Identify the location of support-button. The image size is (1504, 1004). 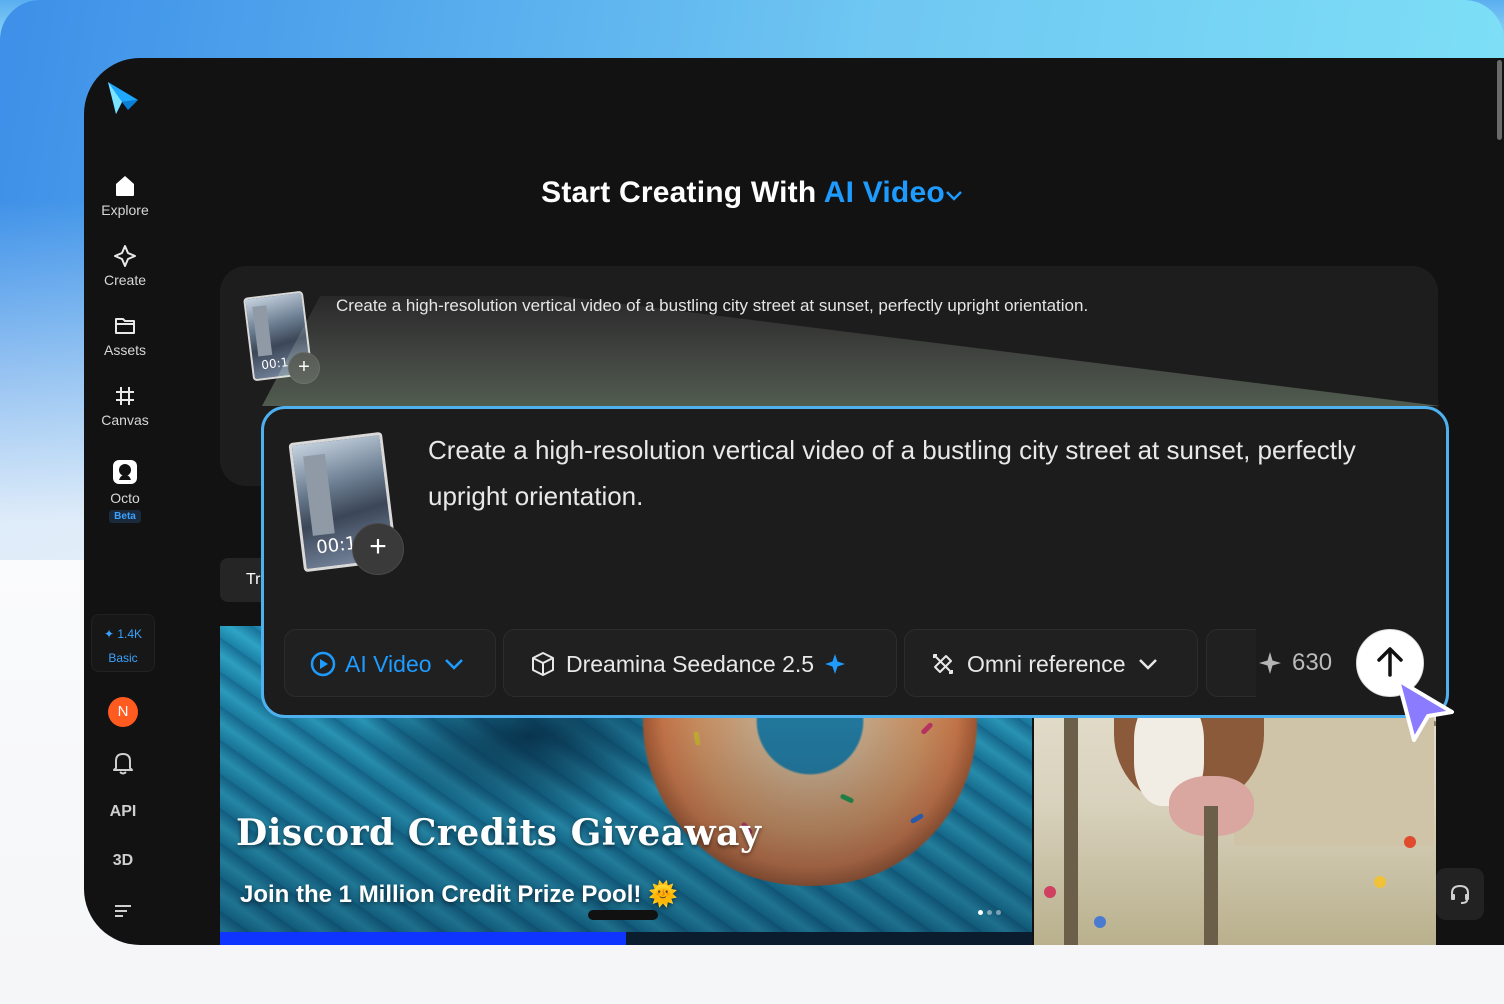
(1460, 894).